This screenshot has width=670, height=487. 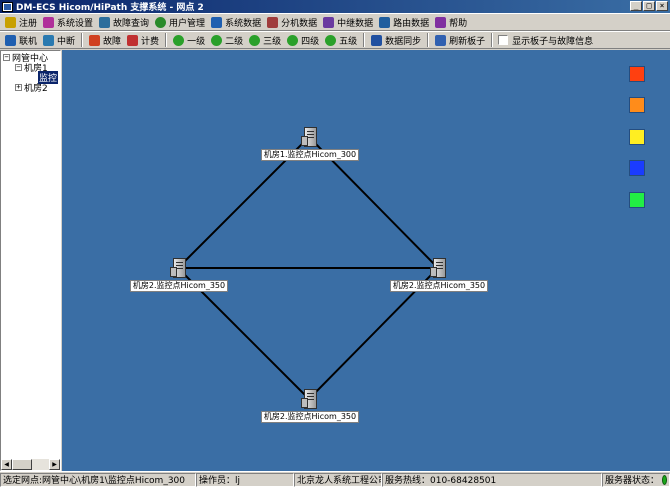 What do you see at coordinates (59, 40) in the screenshot?
I see `disconnect-button: 中断` at bounding box center [59, 40].